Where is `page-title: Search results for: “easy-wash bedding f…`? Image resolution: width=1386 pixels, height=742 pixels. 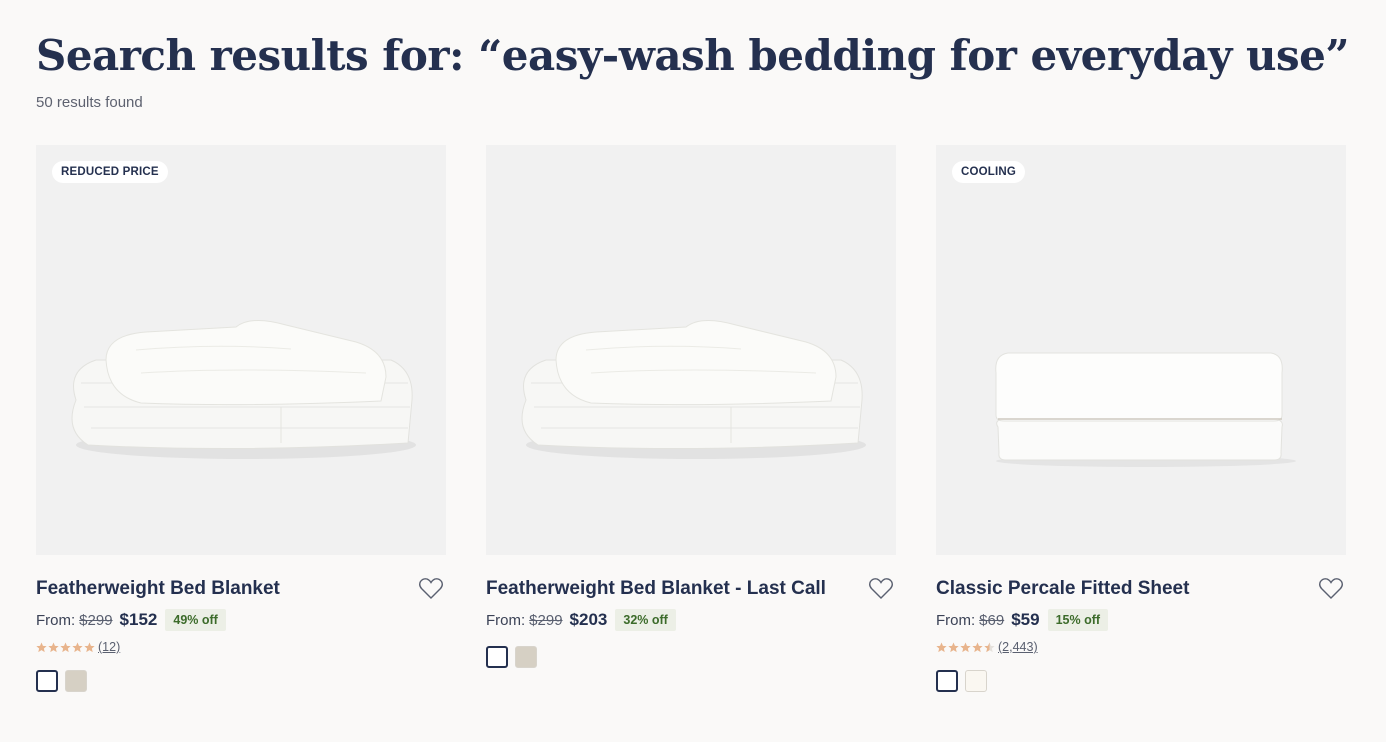
page-title: Search results for: “easy-wash bedding f… is located at coordinates (693, 55).